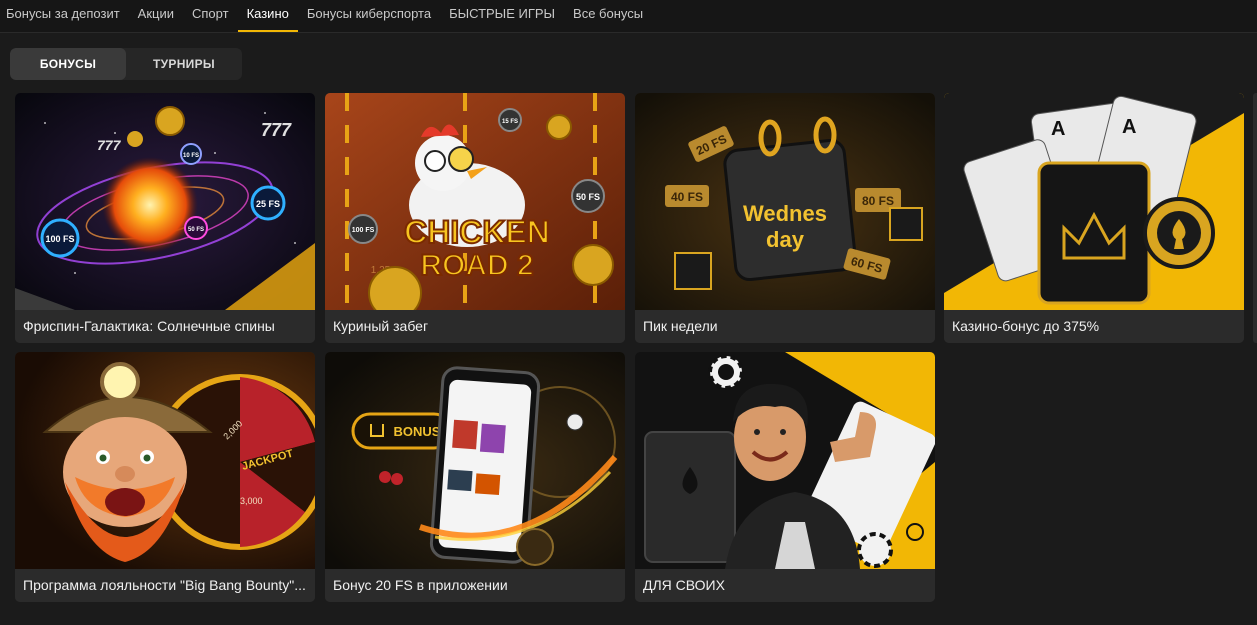 The width and height of the screenshot is (1257, 625). What do you see at coordinates (588, 197) in the screenshot?
I see `svg-text: 50 FS` at bounding box center [588, 197].